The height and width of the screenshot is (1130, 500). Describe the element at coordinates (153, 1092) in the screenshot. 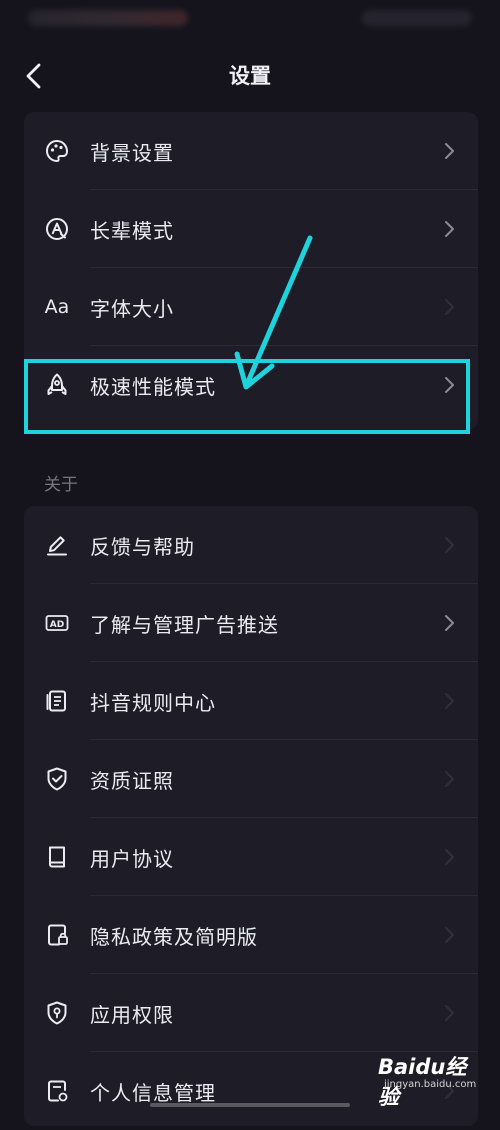

I see `about-row-label: 个人信息管理` at that location.